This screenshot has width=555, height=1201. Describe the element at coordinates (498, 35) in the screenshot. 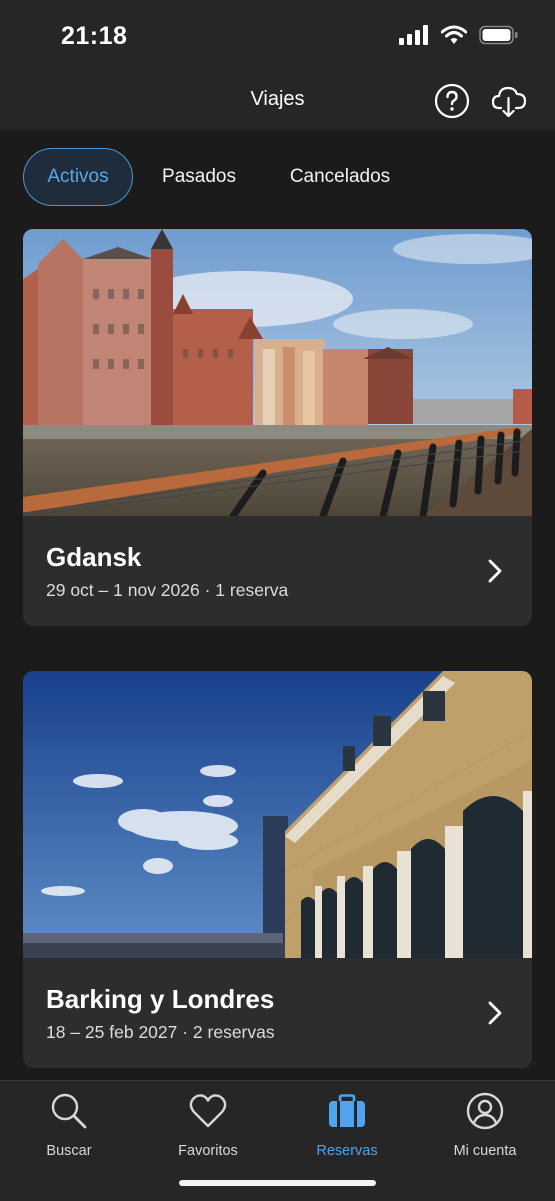

I see `battery-icon` at that location.